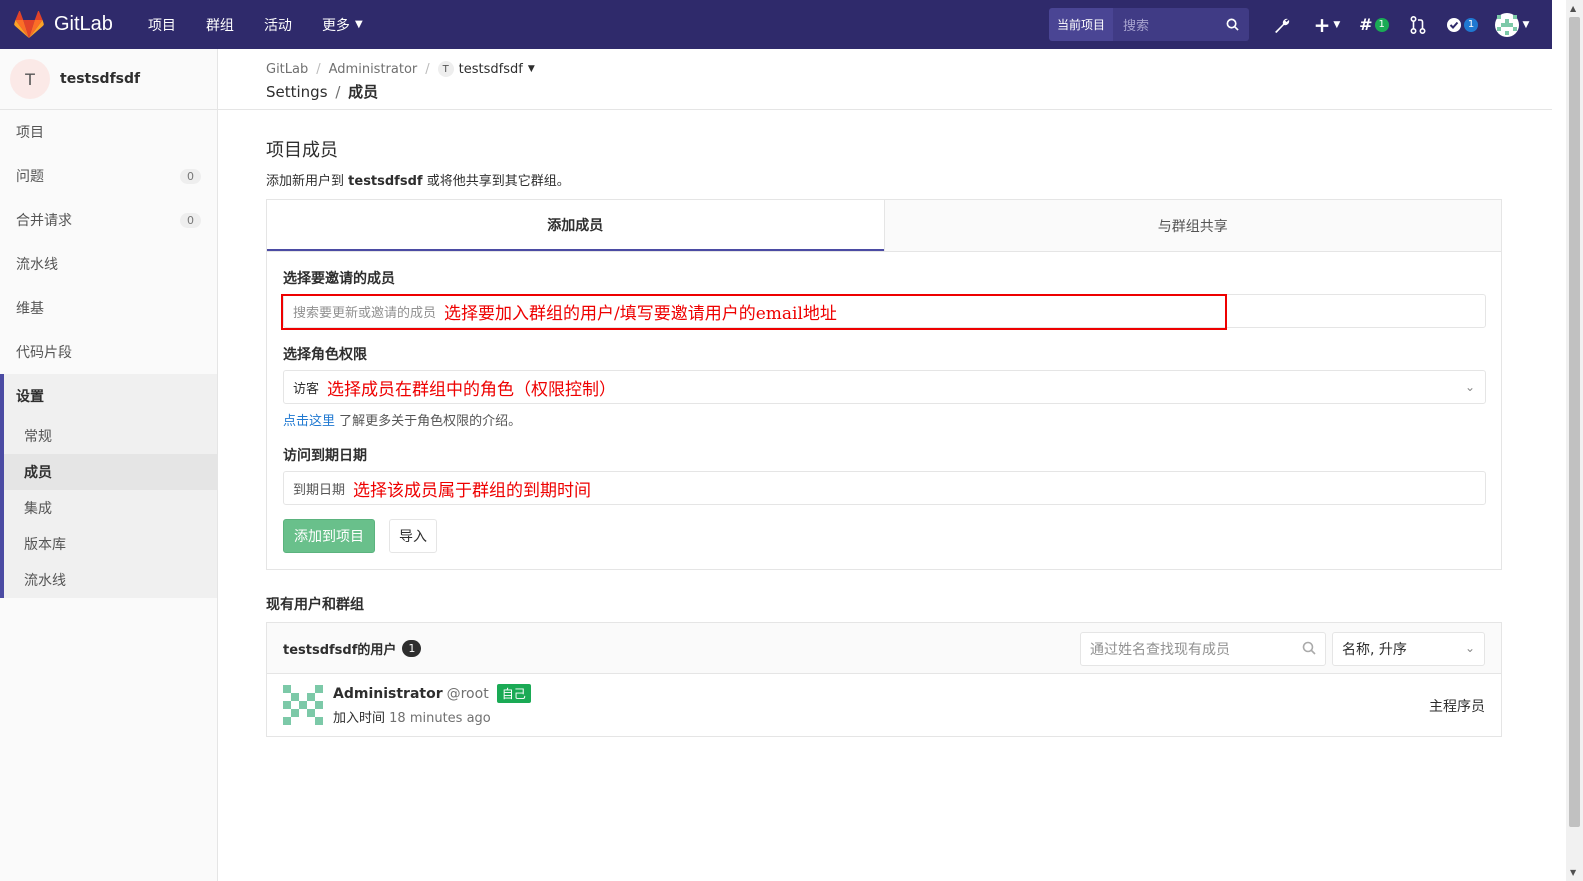 Image resolution: width=1583 pixels, height=881 pixels. Describe the element at coordinates (884, 419) in the screenshot. I see `role-help-text: 点击这里 了解更多关于角色权限的介绍。` at that location.